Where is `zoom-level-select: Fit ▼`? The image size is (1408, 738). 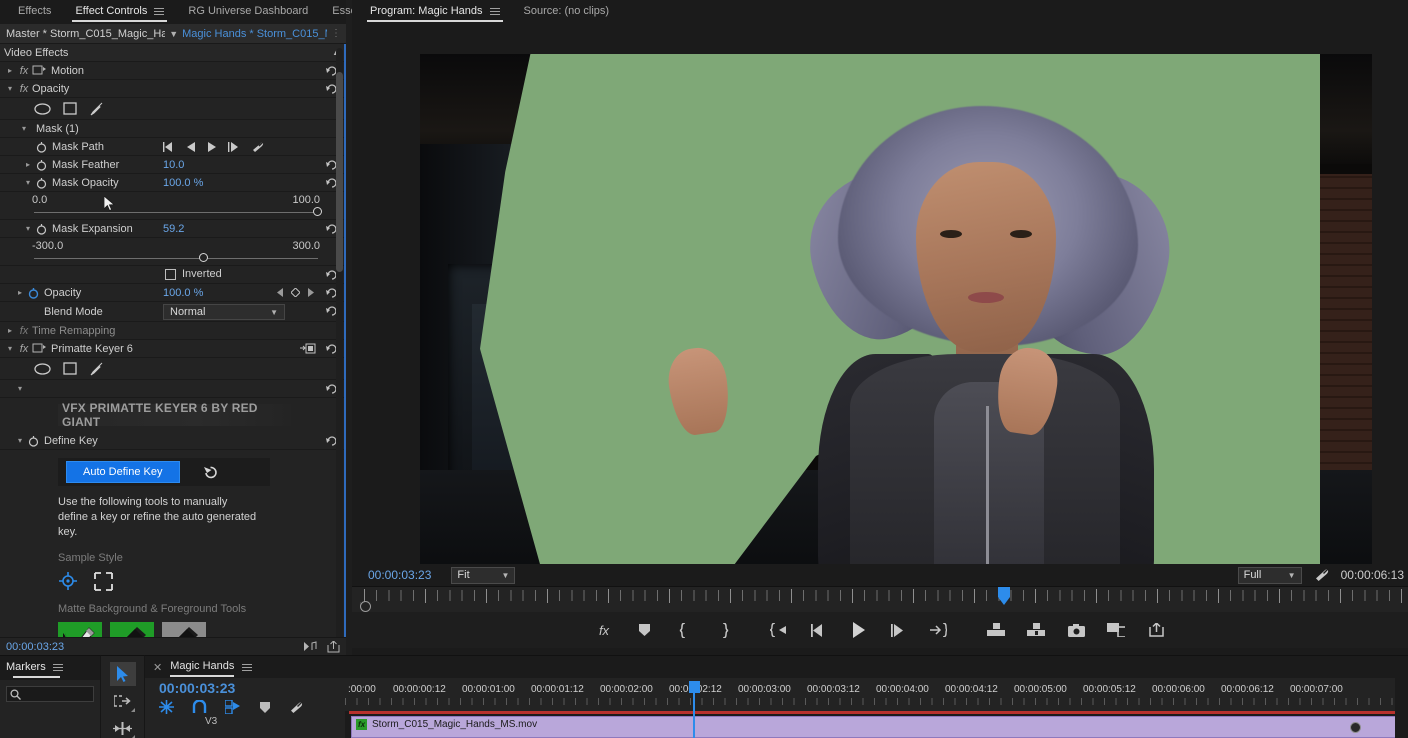
zoom-level-select: Fit ▼ is located at coordinates (483, 575).